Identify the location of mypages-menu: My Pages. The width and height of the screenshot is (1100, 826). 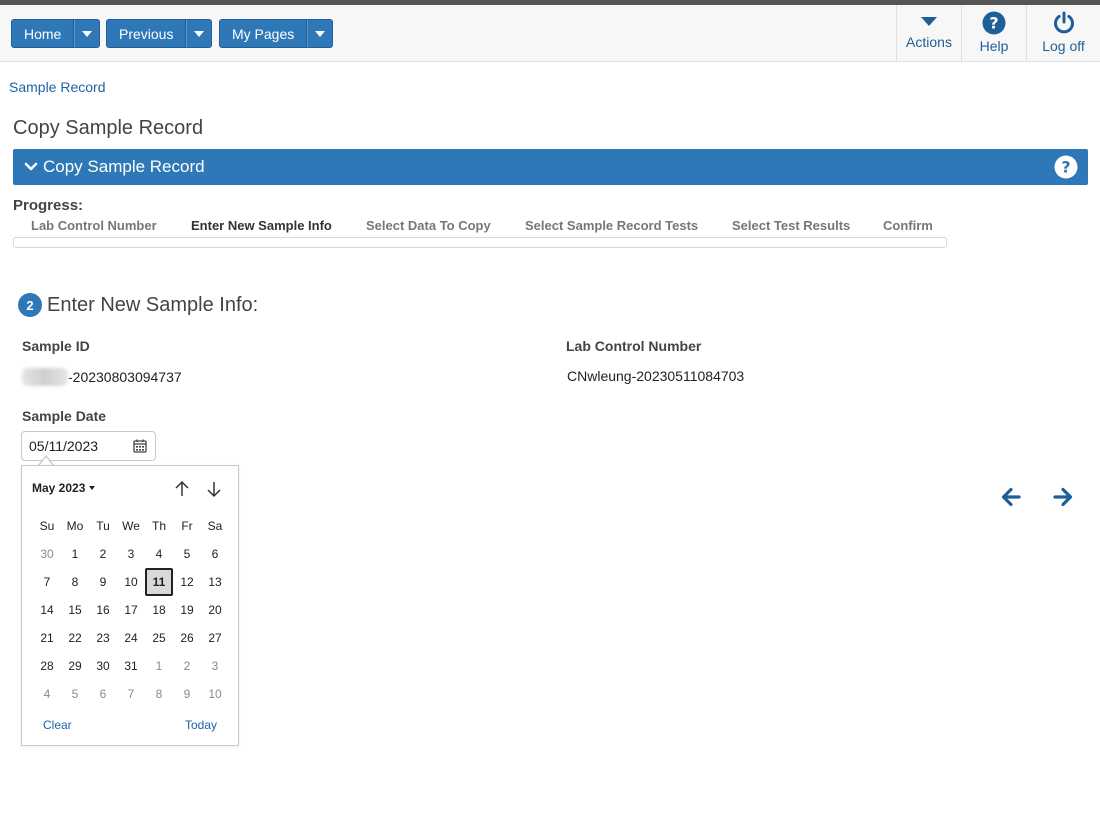
(276, 33).